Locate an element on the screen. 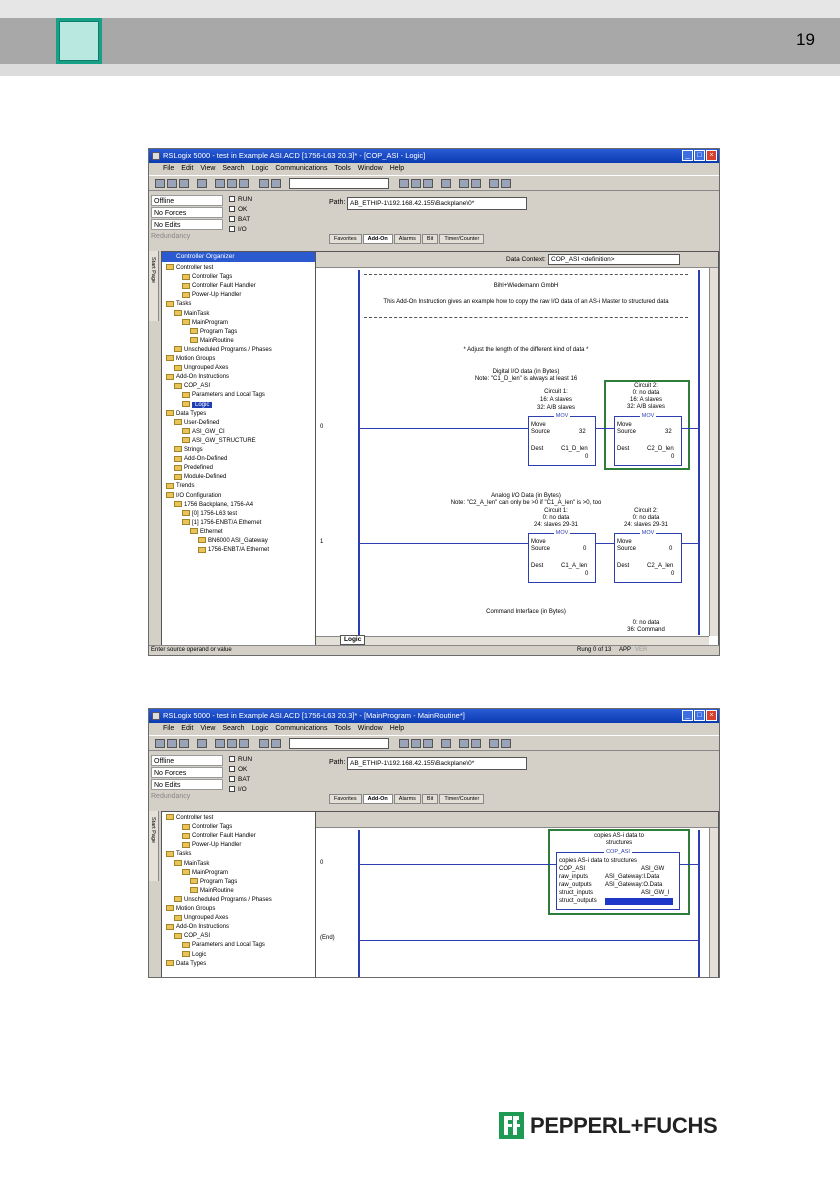  mov-block-c2-d-len: MOV Move Source 32 Dest C2_D_len 0 is located at coordinates (648, 439).